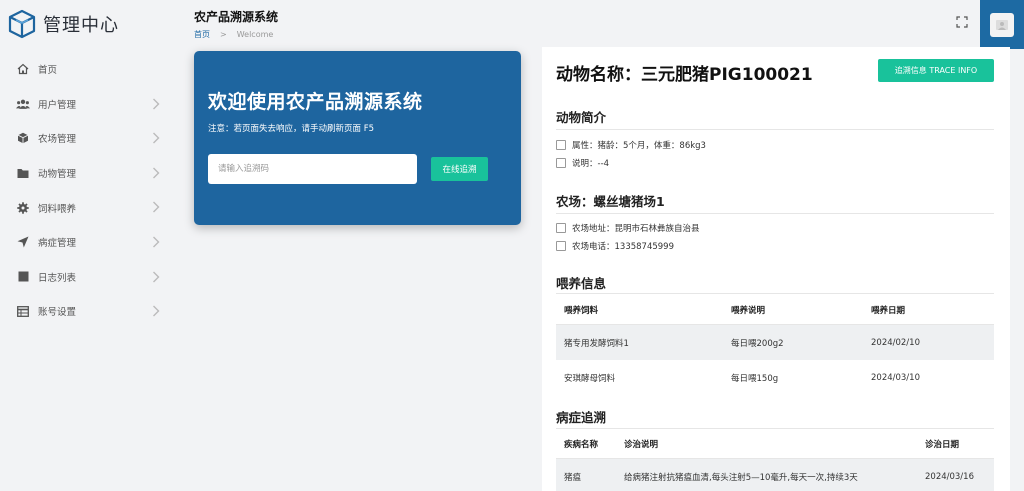  What do you see at coordinates (610, 201) in the screenshot?
I see `farm-title: 农场：螺丝塘猪场1` at bounding box center [610, 201].